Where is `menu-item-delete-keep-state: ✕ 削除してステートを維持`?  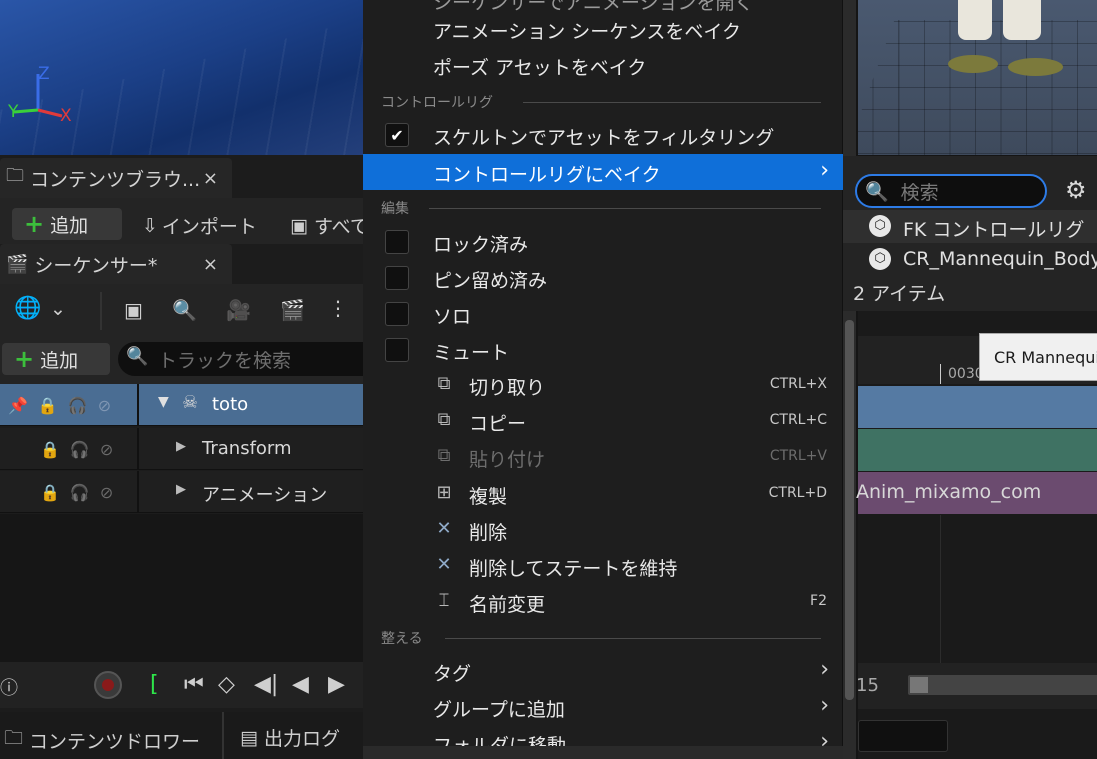
menu-item-delete-keep-state: ✕ 削除してステートを維持 is located at coordinates (603, 566).